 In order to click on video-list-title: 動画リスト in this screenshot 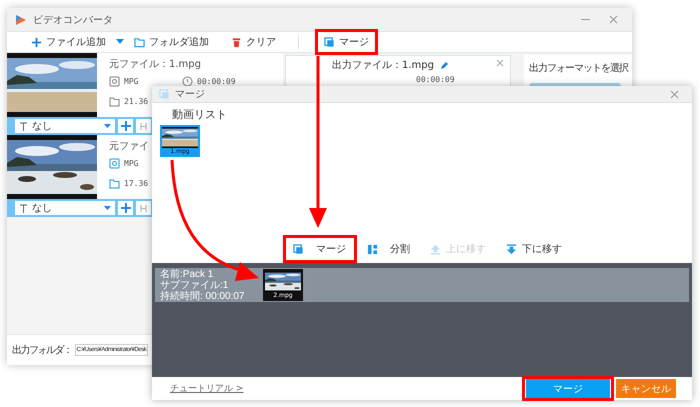, I will do `click(199, 114)`.